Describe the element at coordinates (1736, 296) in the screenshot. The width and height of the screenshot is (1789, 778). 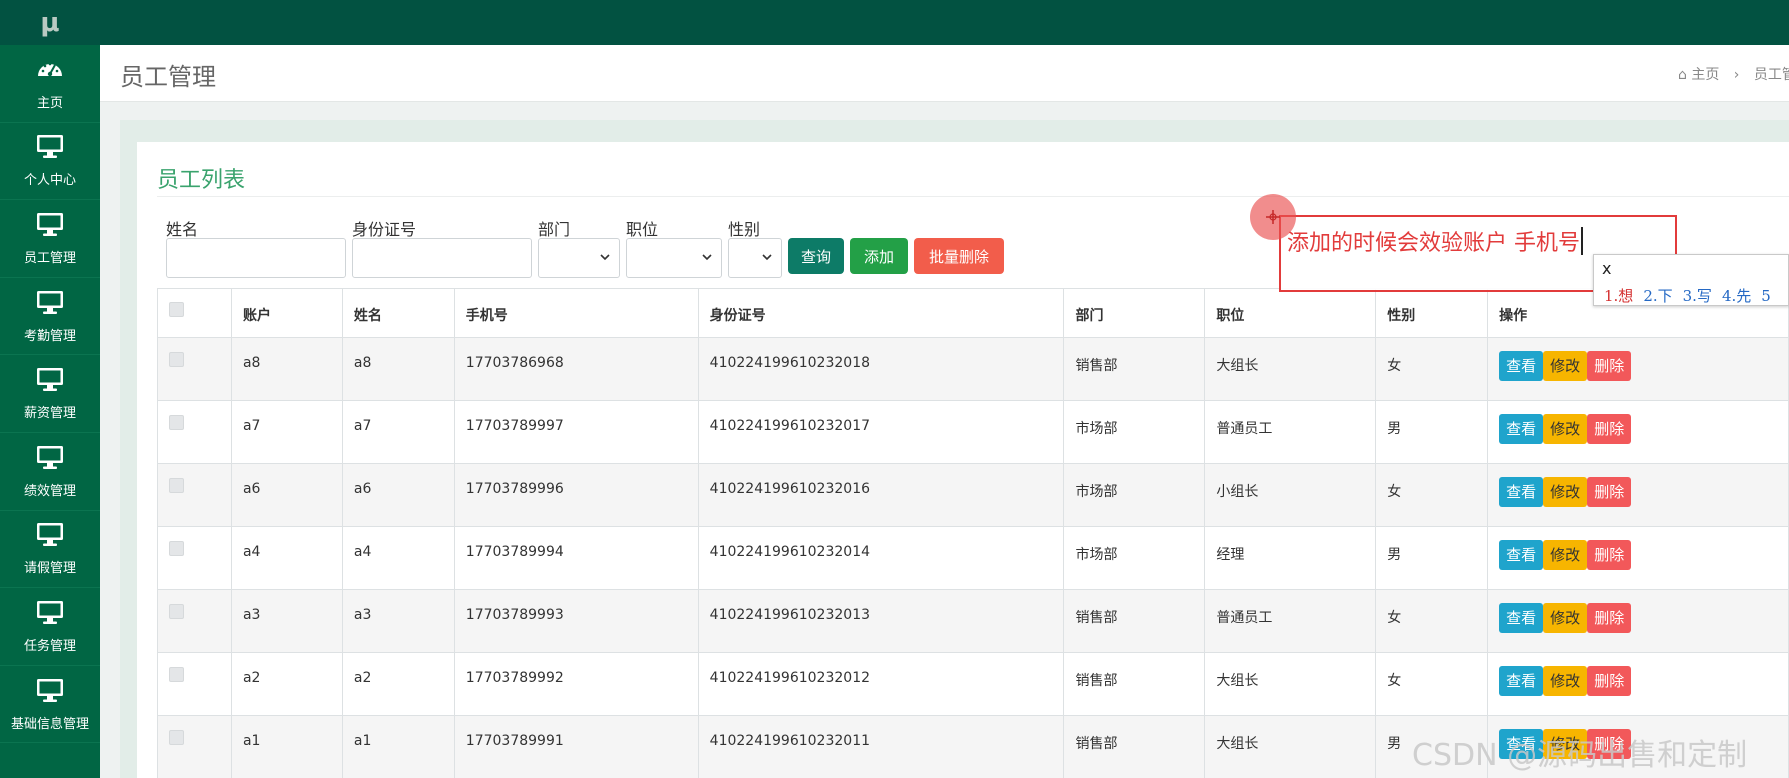
I see `ime-candidate: 4.先` at that location.